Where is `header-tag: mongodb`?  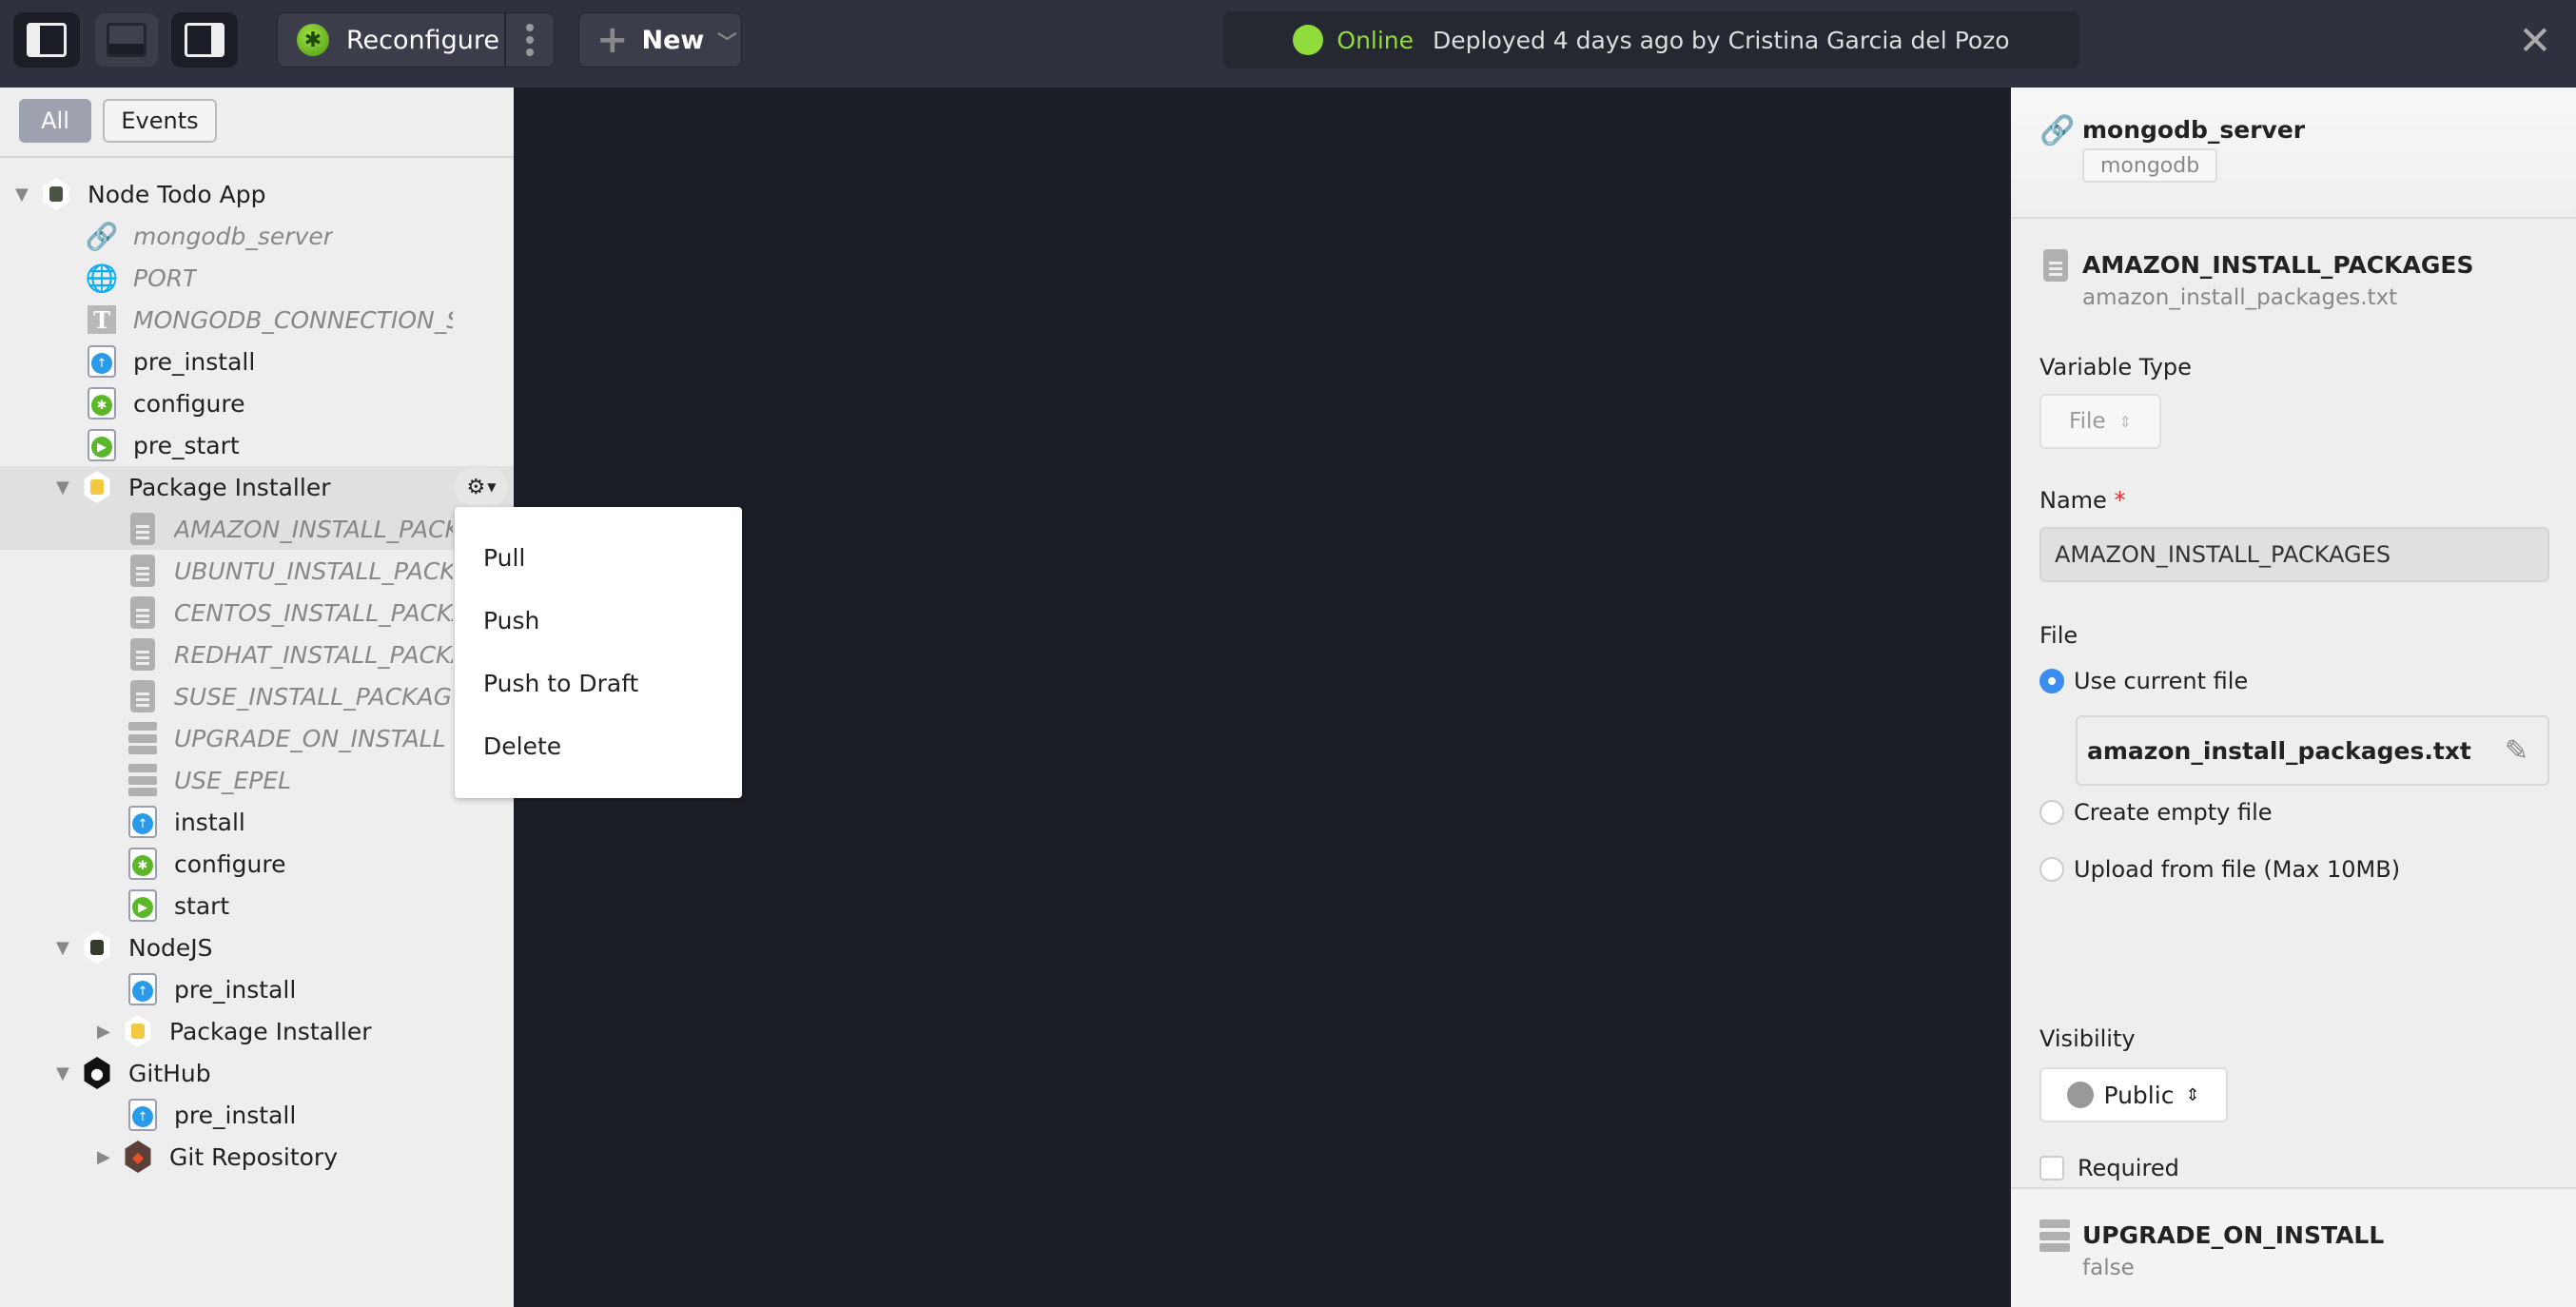 header-tag: mongodb is located at coordinates (2150, 165).